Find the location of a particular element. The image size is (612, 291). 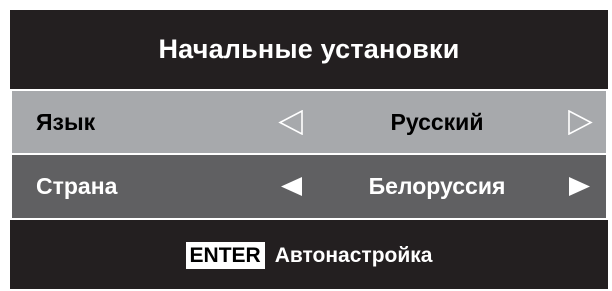

enter-key-badge: ENTER is located at coordinates (225, 255).